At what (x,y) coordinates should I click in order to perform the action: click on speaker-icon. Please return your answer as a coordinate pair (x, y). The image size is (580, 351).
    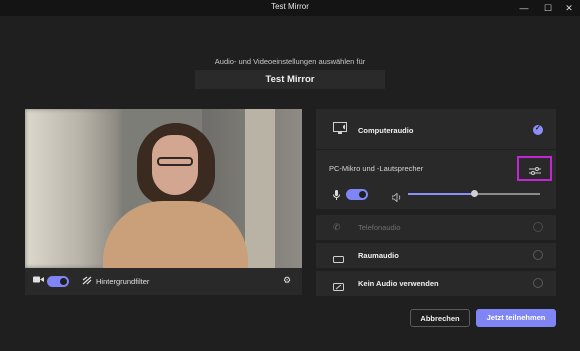
    Looking at the image, I should click on (396, 198).